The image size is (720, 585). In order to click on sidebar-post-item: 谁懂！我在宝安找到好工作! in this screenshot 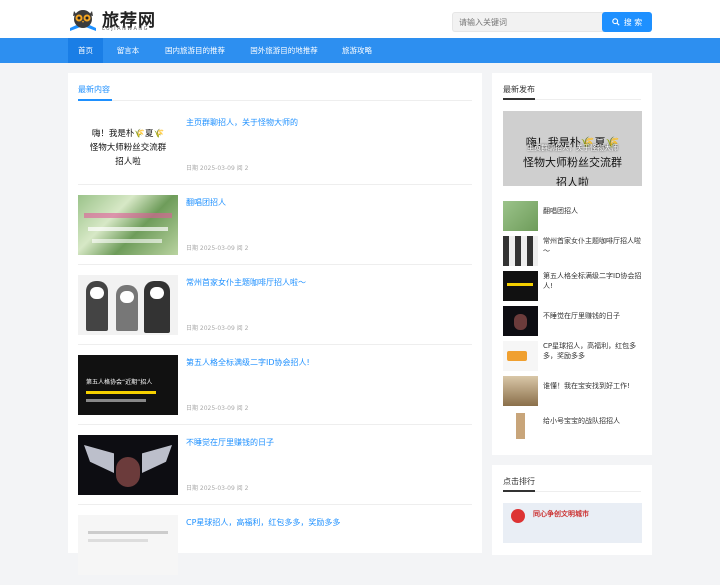, I will do `click(573, 391)`.